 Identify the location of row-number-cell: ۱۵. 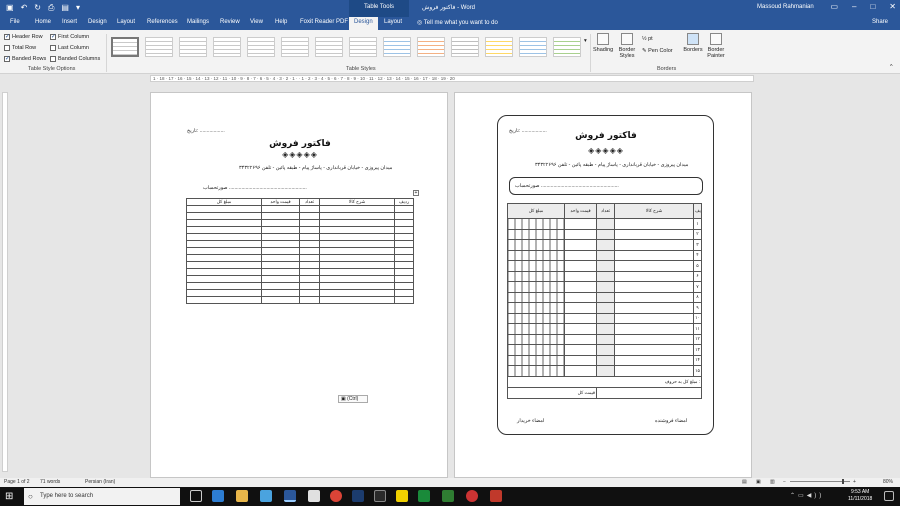
(697, 371).